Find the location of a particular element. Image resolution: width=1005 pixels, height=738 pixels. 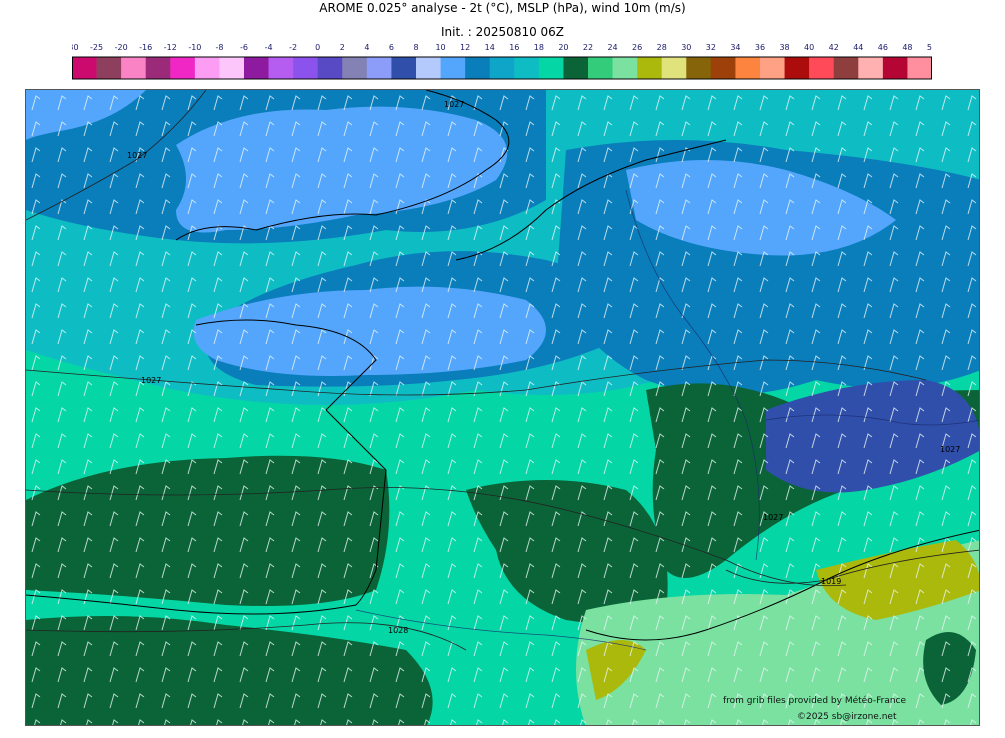

colorbar-tick-label: 44 is located at coordinates (858, 47).